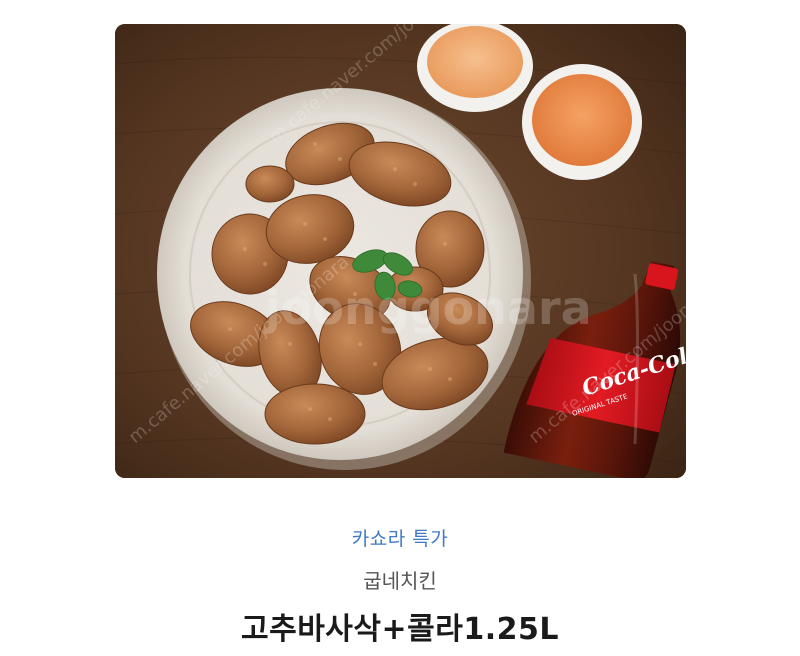  Describe the element at coordinates (400, 626) in the screenshot. I see `product-name: 고추바사삭+콜라1.25L` at that location.